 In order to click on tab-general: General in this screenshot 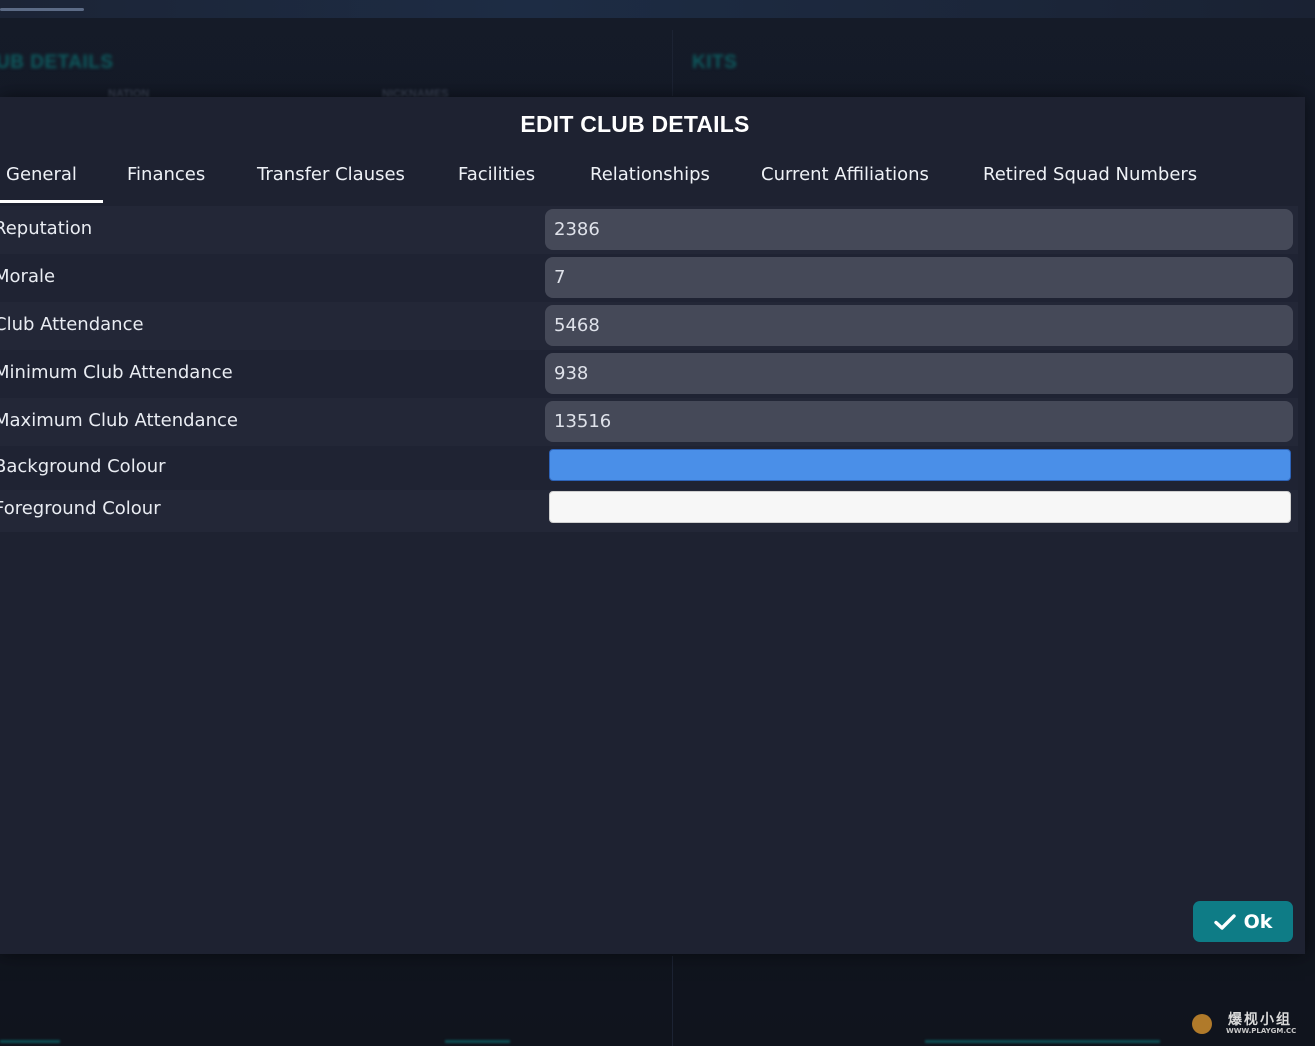, I will do `click(51, 179)`.